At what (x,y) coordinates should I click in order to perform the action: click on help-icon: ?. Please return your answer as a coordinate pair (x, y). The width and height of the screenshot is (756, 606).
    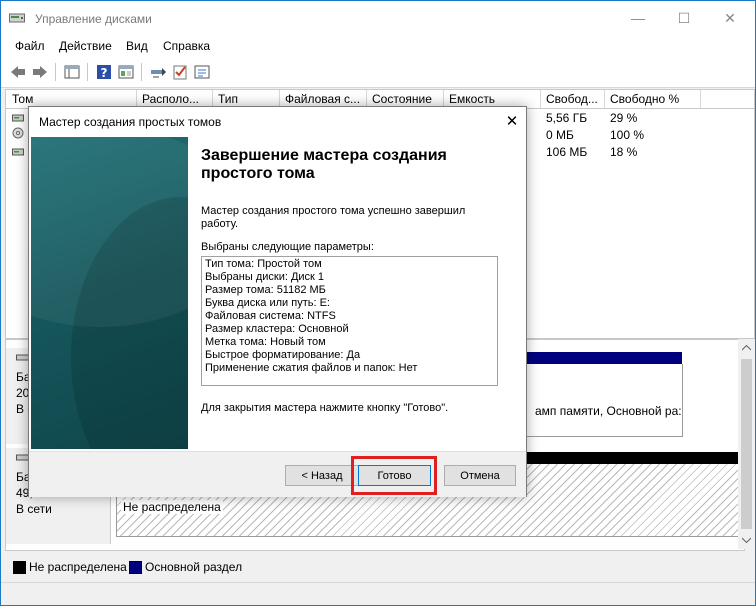
    Looking at the image, I should click on (104, 72).